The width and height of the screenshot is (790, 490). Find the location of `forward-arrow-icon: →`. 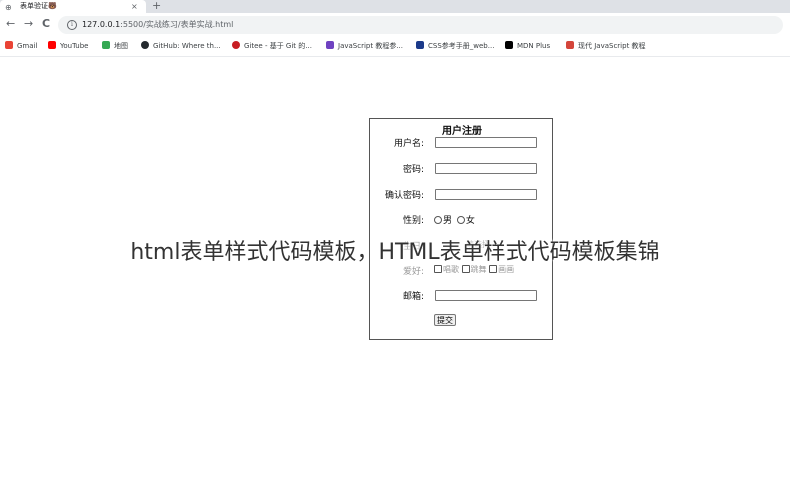

forward-arrow-icon: → is located at coordinates (28, 24).